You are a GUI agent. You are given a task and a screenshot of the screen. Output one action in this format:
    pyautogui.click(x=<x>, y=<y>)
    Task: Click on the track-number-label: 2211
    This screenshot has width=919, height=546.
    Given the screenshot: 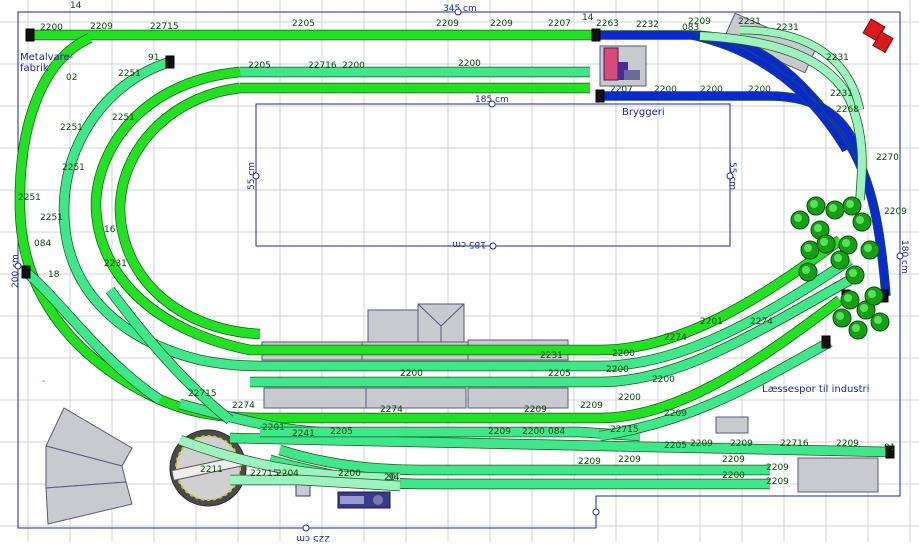 What is the action you would take?
    pyautogui.click(x=211, y=470)
    